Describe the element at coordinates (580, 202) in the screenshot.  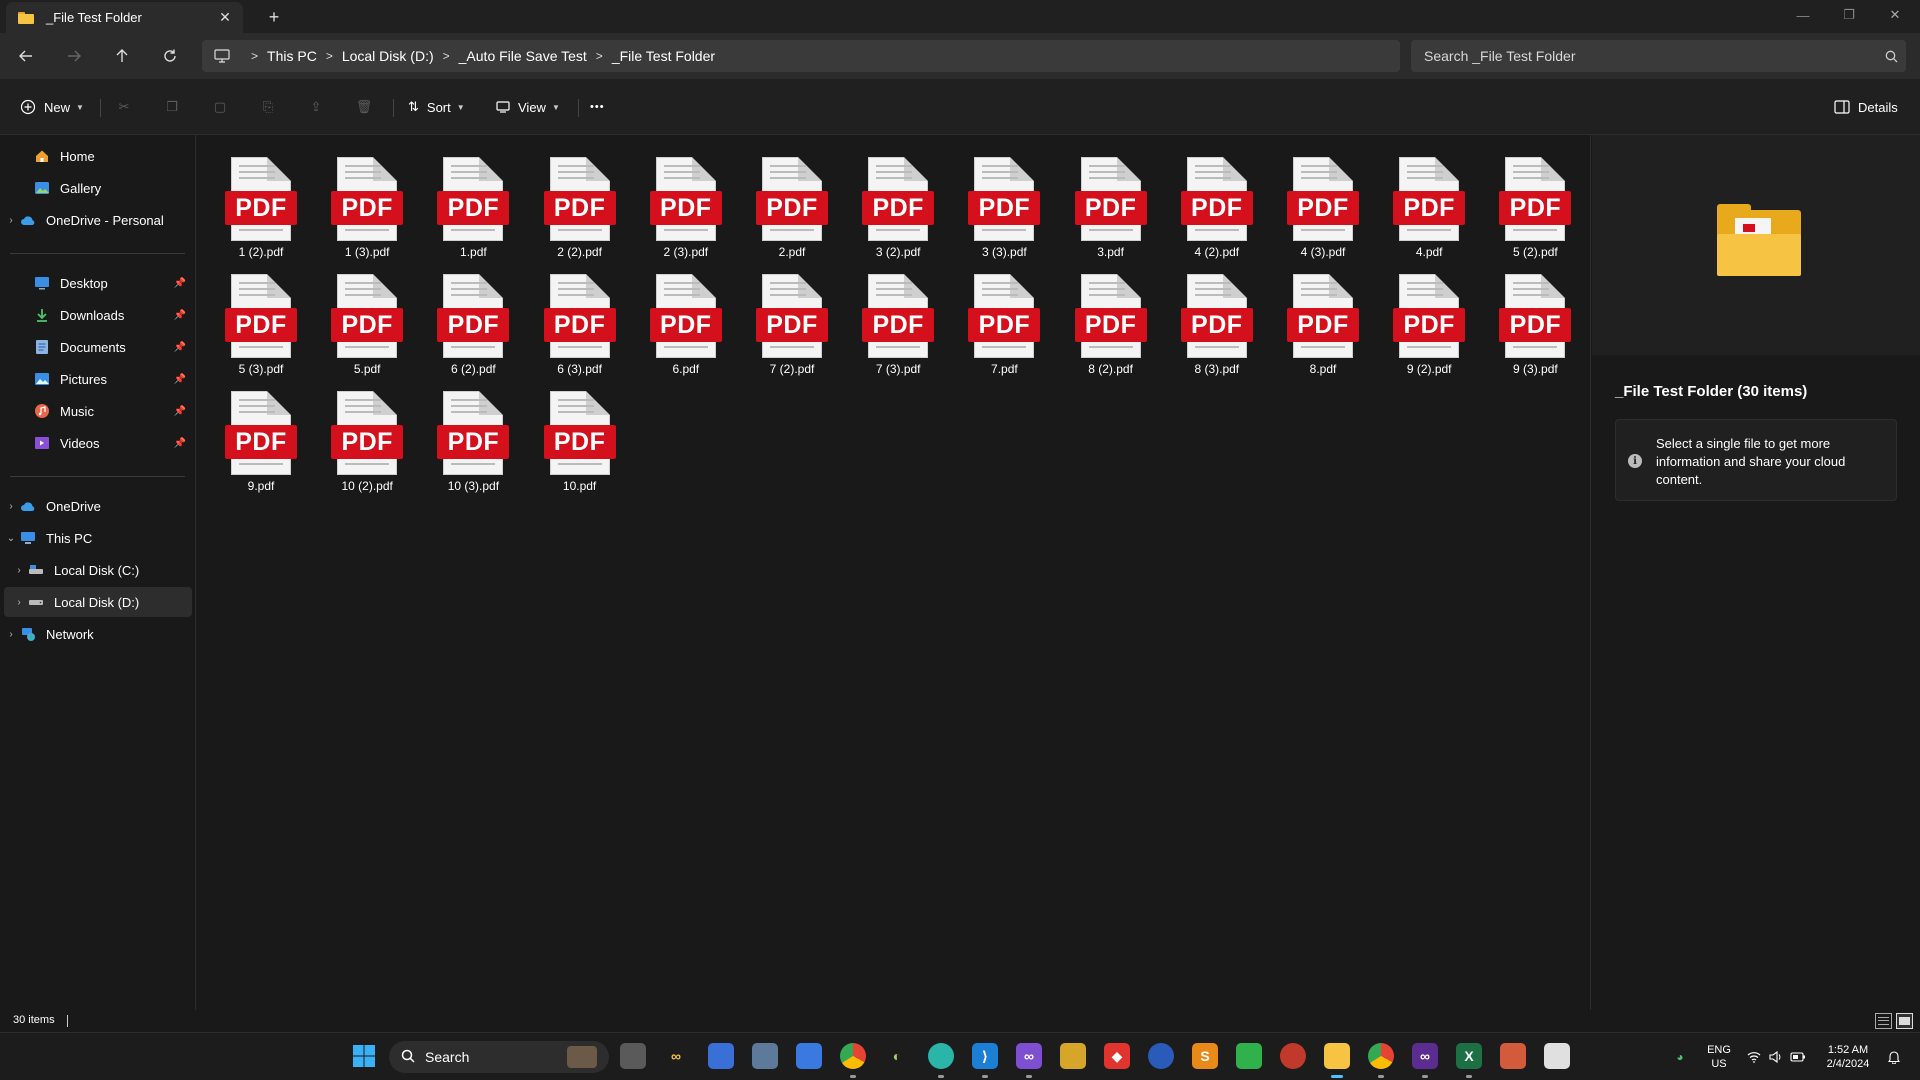
I see `file-item: PDF 2 (2).pdf` at that location.